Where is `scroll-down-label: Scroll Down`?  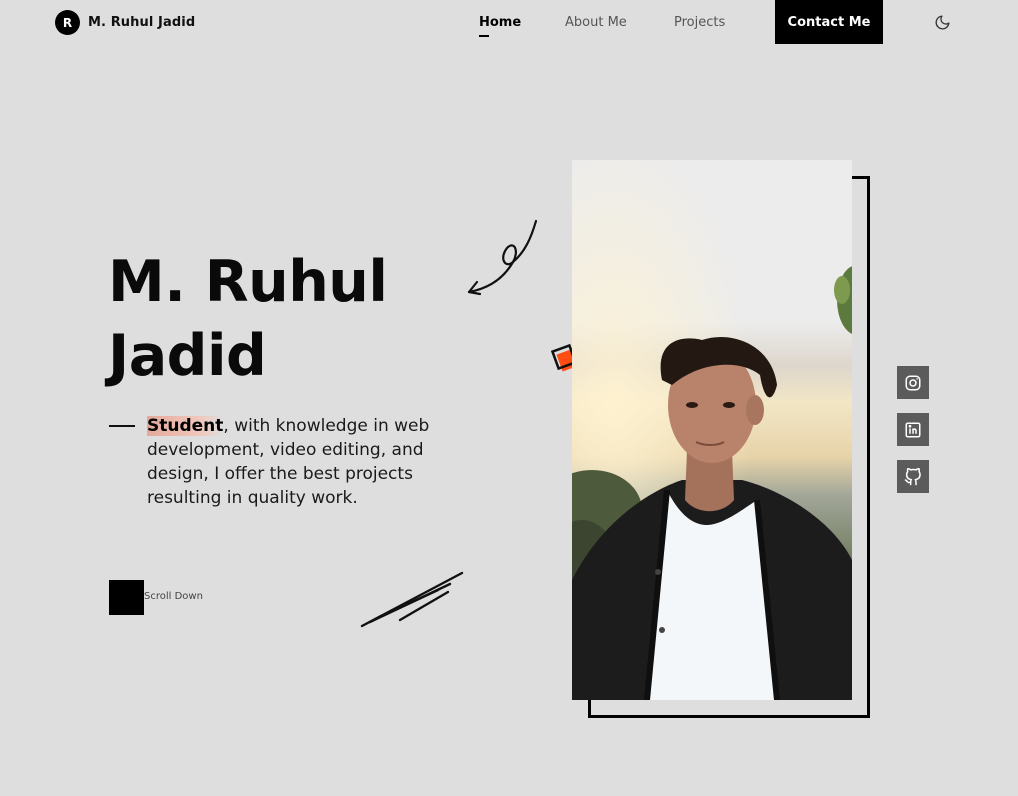
scroll-down-label: Scroll Down is located at coordinates (173, 596).